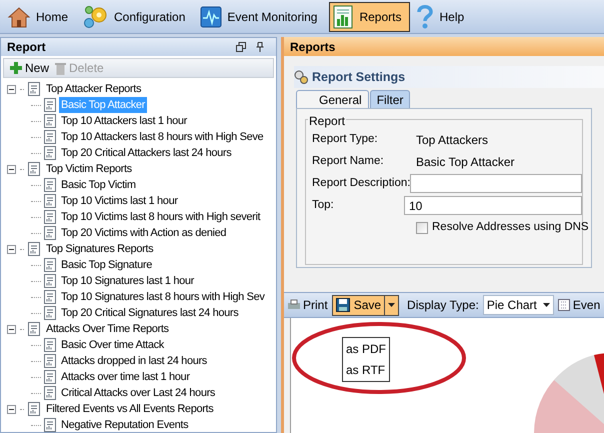 The image size is (604, 433). I want to click on restore-icon, so click(241, 47).